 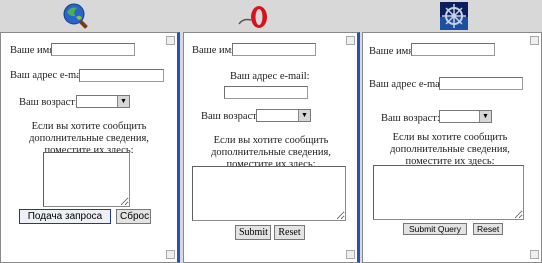 What do you see at coordinates (133, 216) in the screenshot?
I see `reset-button: Сброс` at bounding box center [133, 216].